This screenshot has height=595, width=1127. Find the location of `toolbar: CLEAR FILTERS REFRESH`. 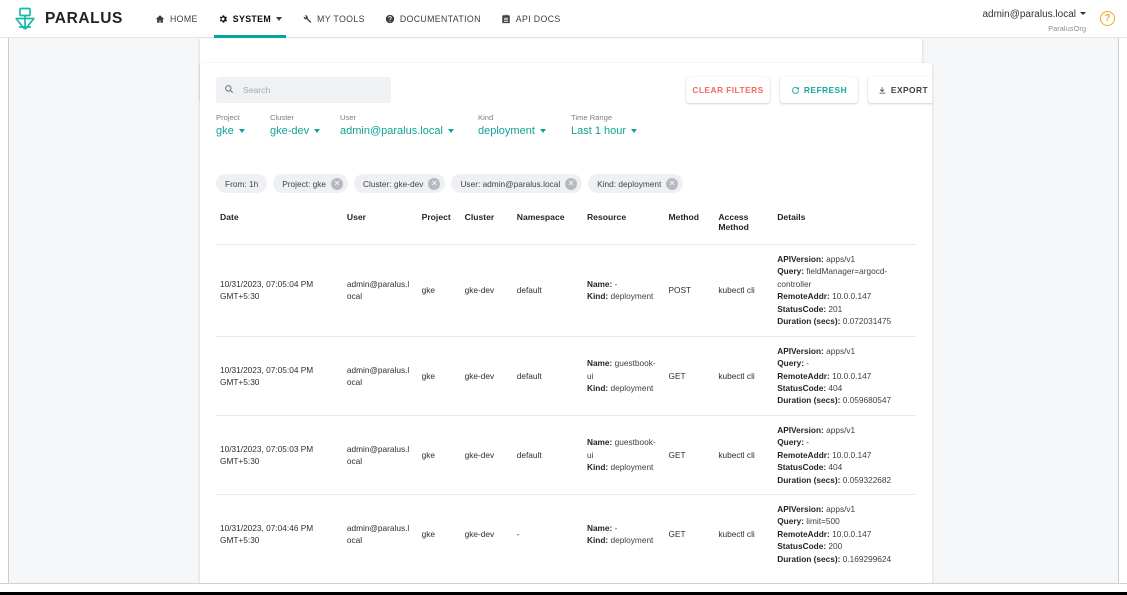

toolbar: CLEAR FILTERS REFRESH is located at coordinates (574, 90).